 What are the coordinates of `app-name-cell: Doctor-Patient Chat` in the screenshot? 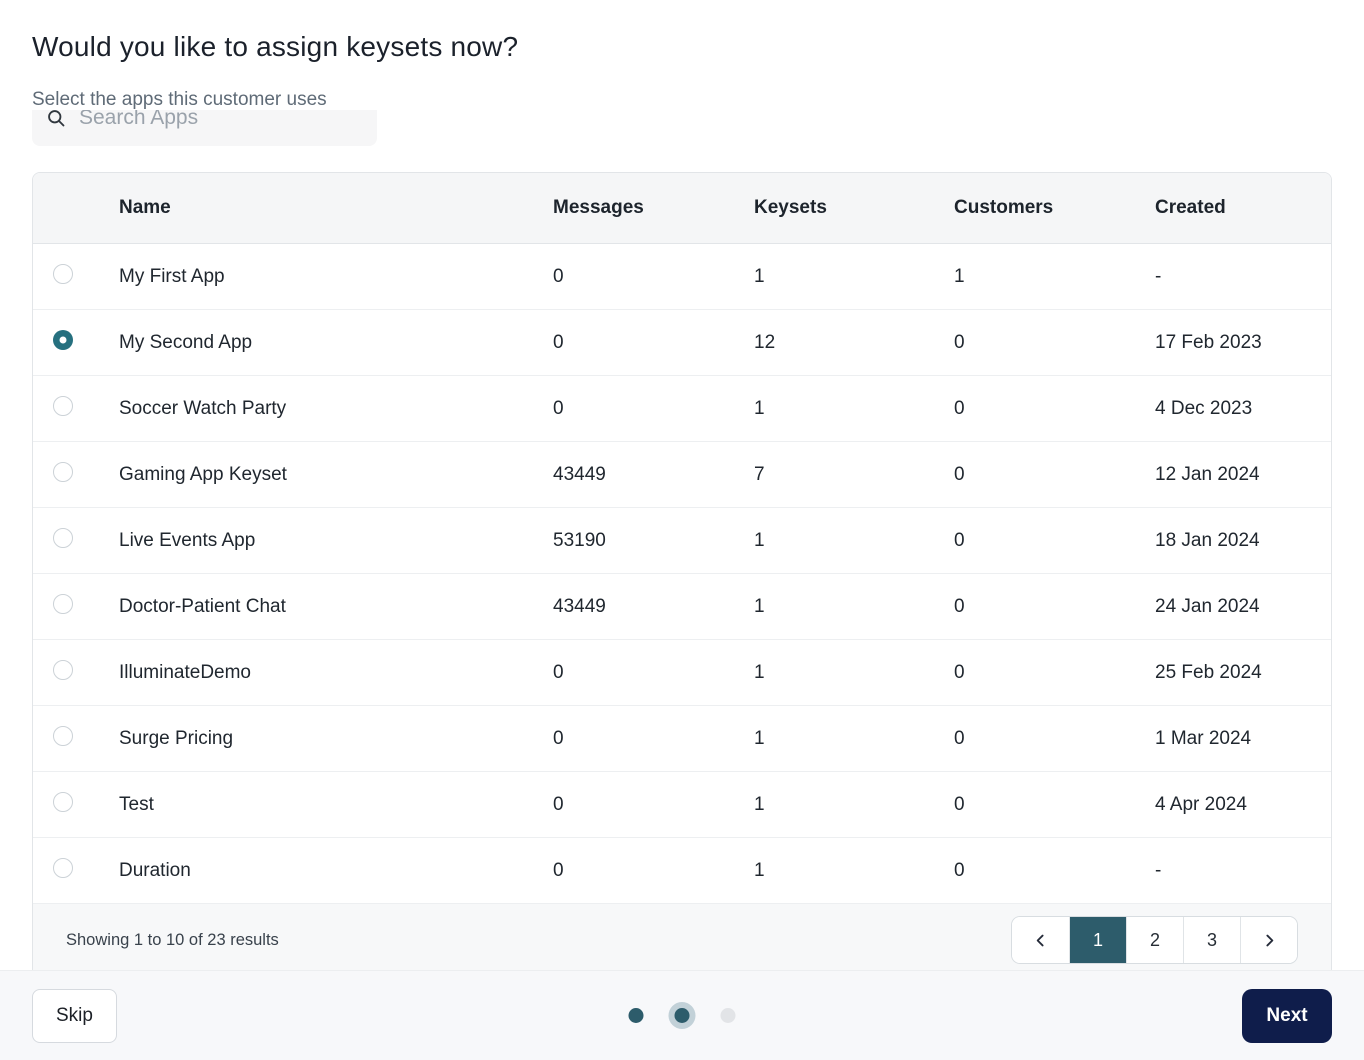 It's located at (202, 606).